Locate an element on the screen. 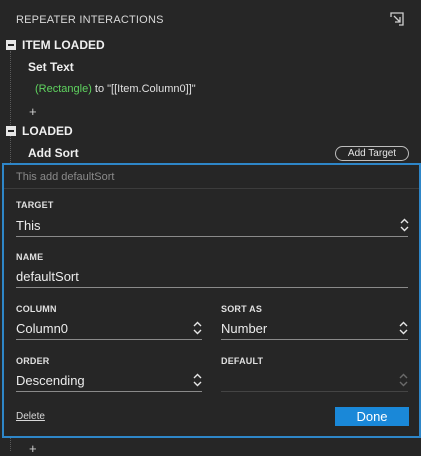 Image resolution: width=421 pixels, height=456 pixels. name-input: defaultSort is located at coordinates (212, 276).